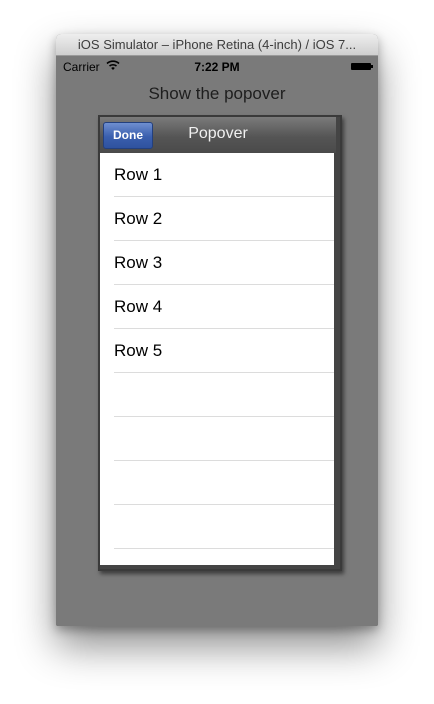  I want to click on show-popover-button: Show the popover, so click(217, 94).